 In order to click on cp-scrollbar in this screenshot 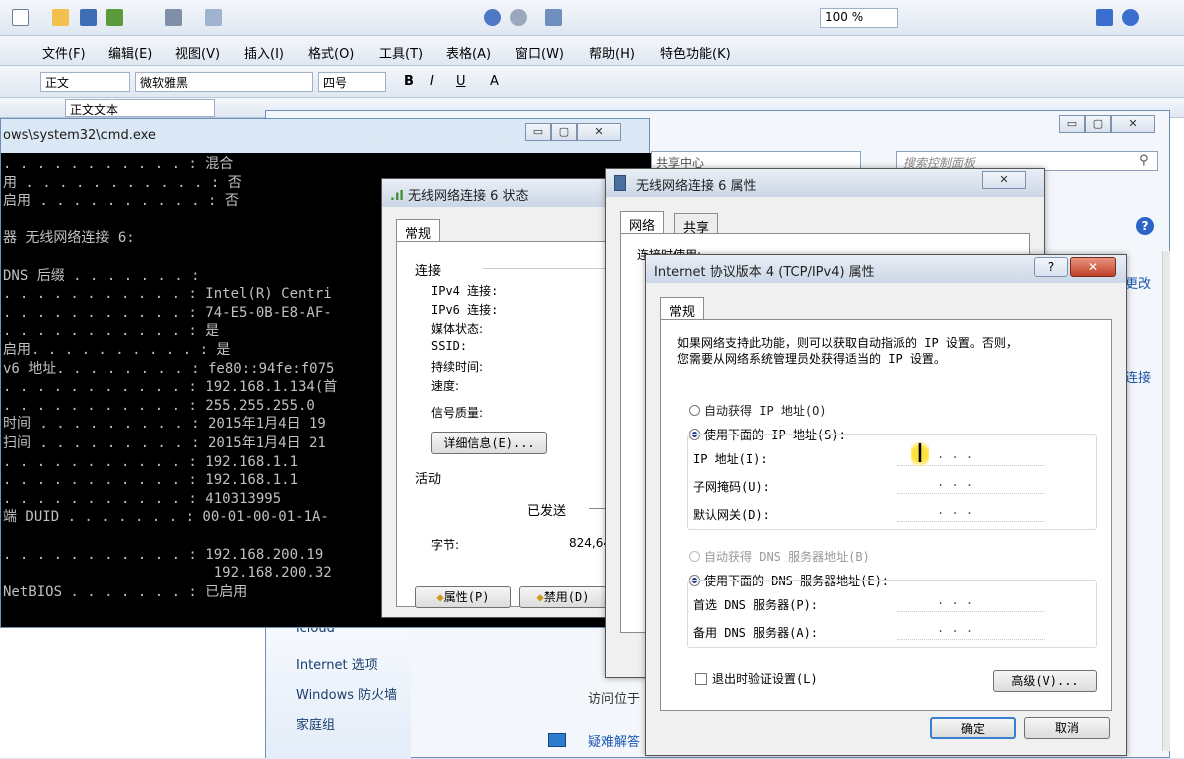, I will do `click(1166, 501)`.